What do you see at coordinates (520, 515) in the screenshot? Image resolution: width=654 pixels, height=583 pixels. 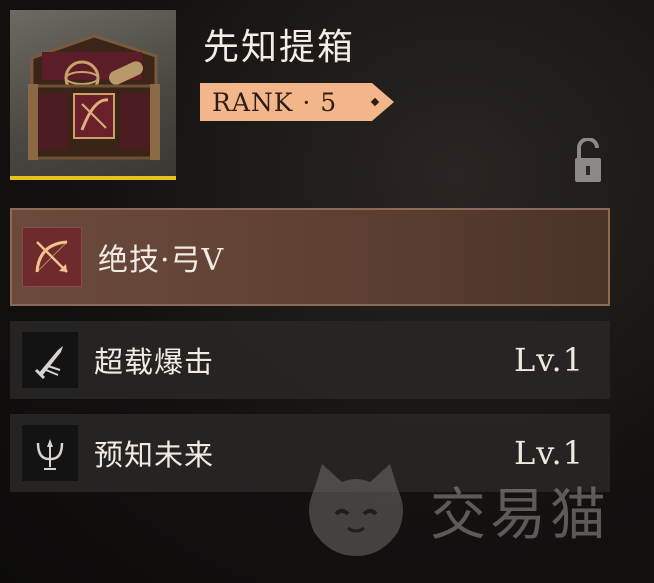 I see `watermark-text: 交易猫` at bounding box center [520, 515].